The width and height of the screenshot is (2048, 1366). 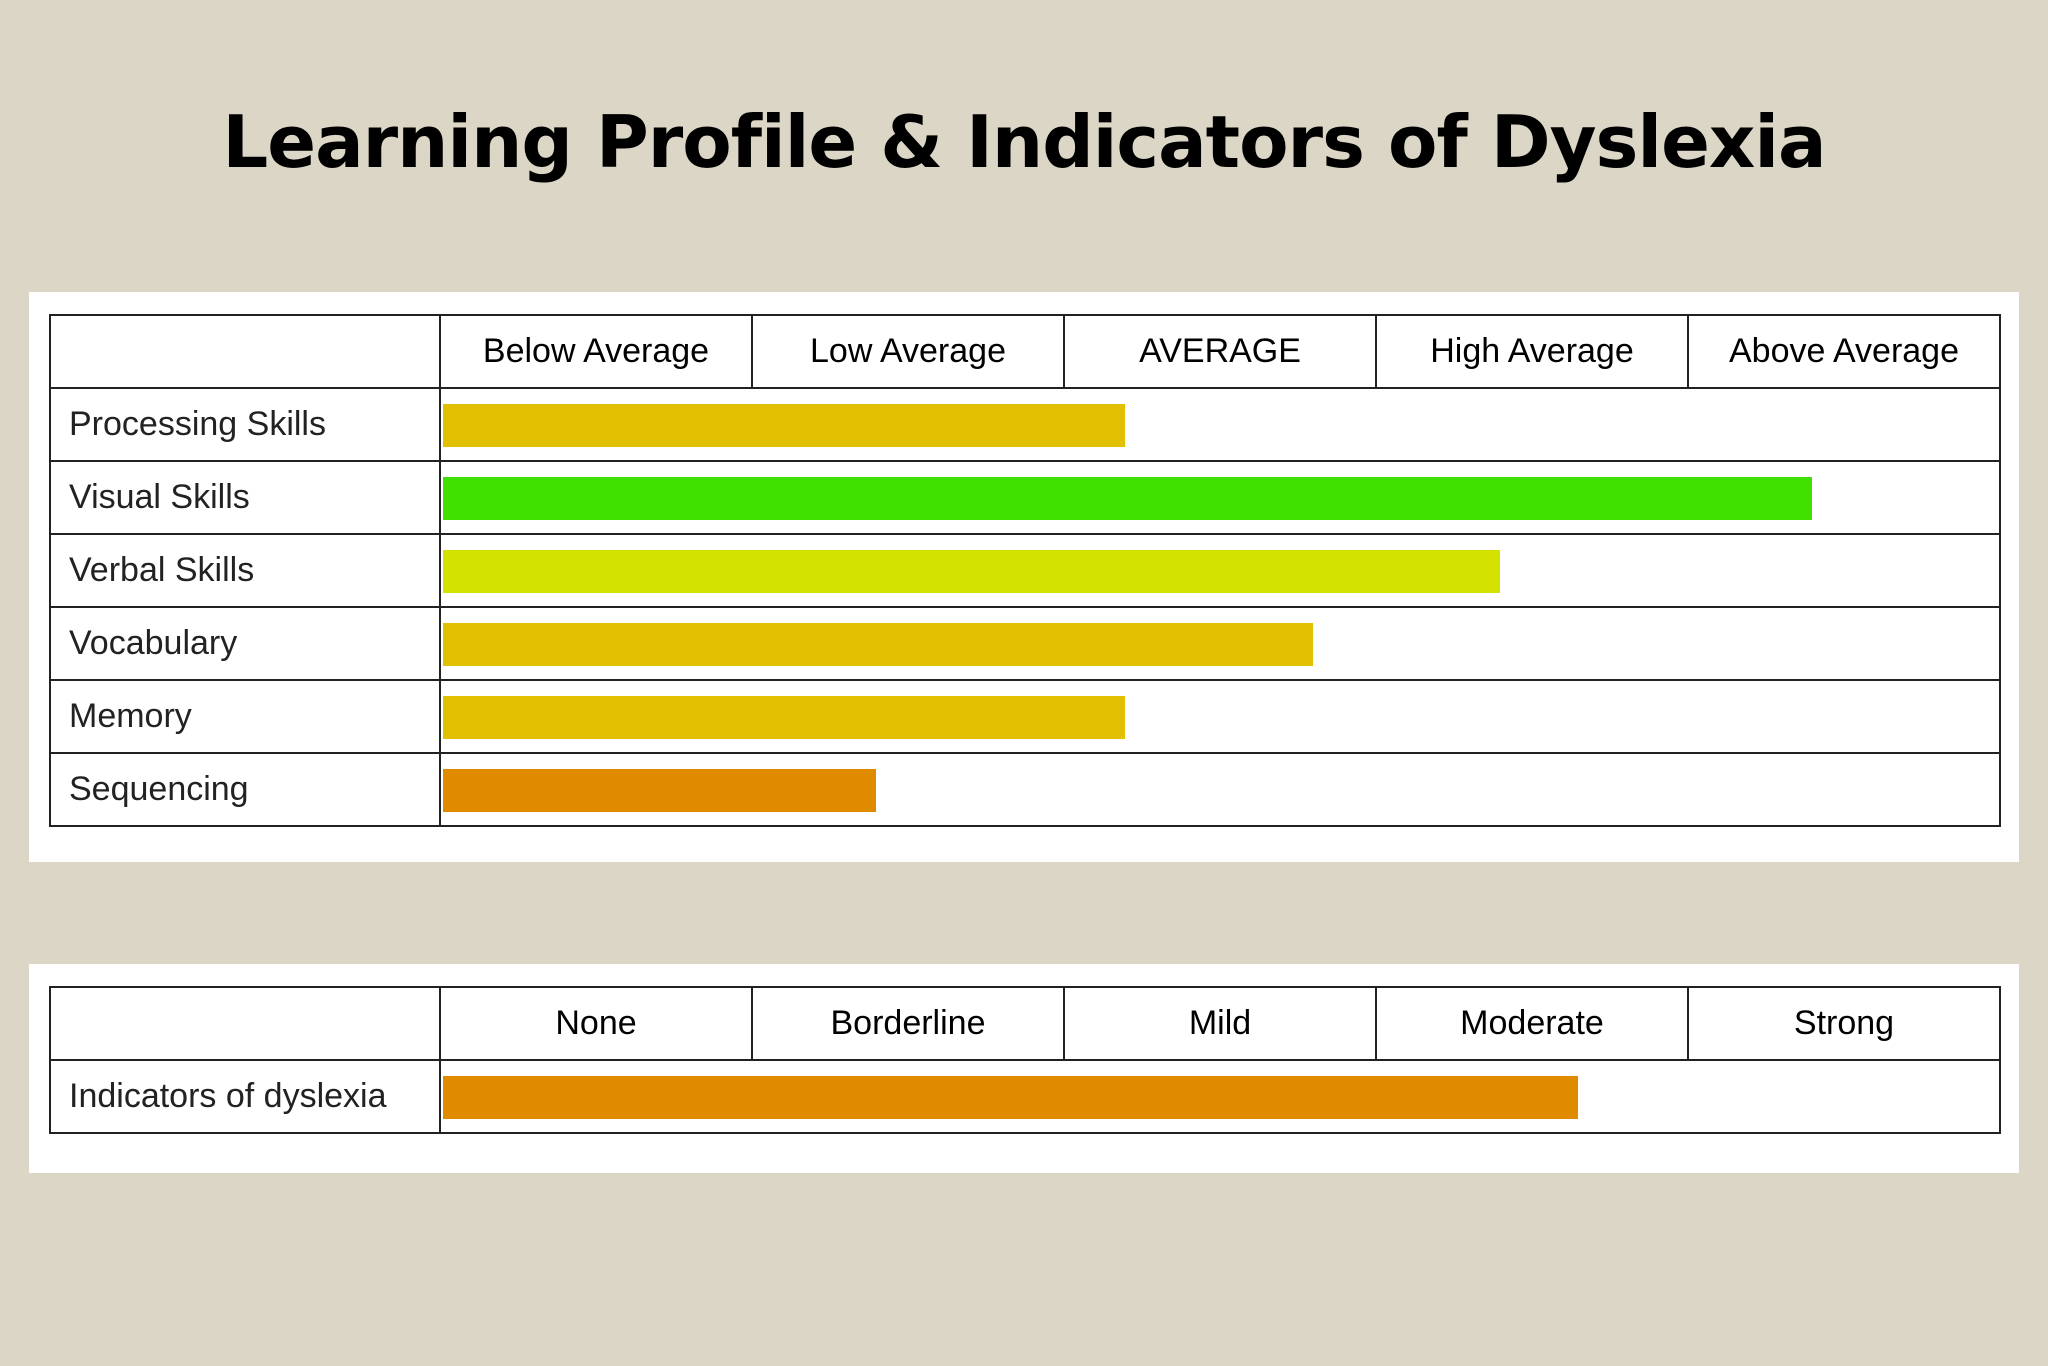 I want to click on chart-row: Vocabulary, so click(x=1025, y=643).